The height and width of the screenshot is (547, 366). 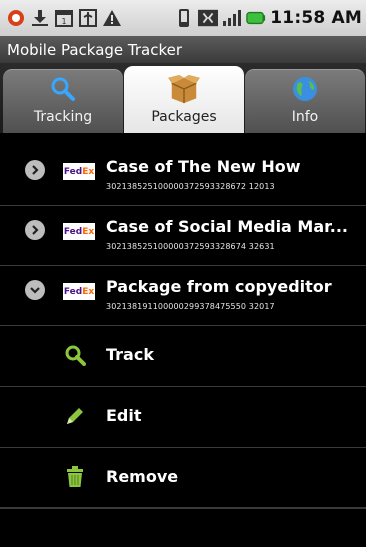 I want to click on status-bar: 1 11:58 AM, so click(x=183, y=18).